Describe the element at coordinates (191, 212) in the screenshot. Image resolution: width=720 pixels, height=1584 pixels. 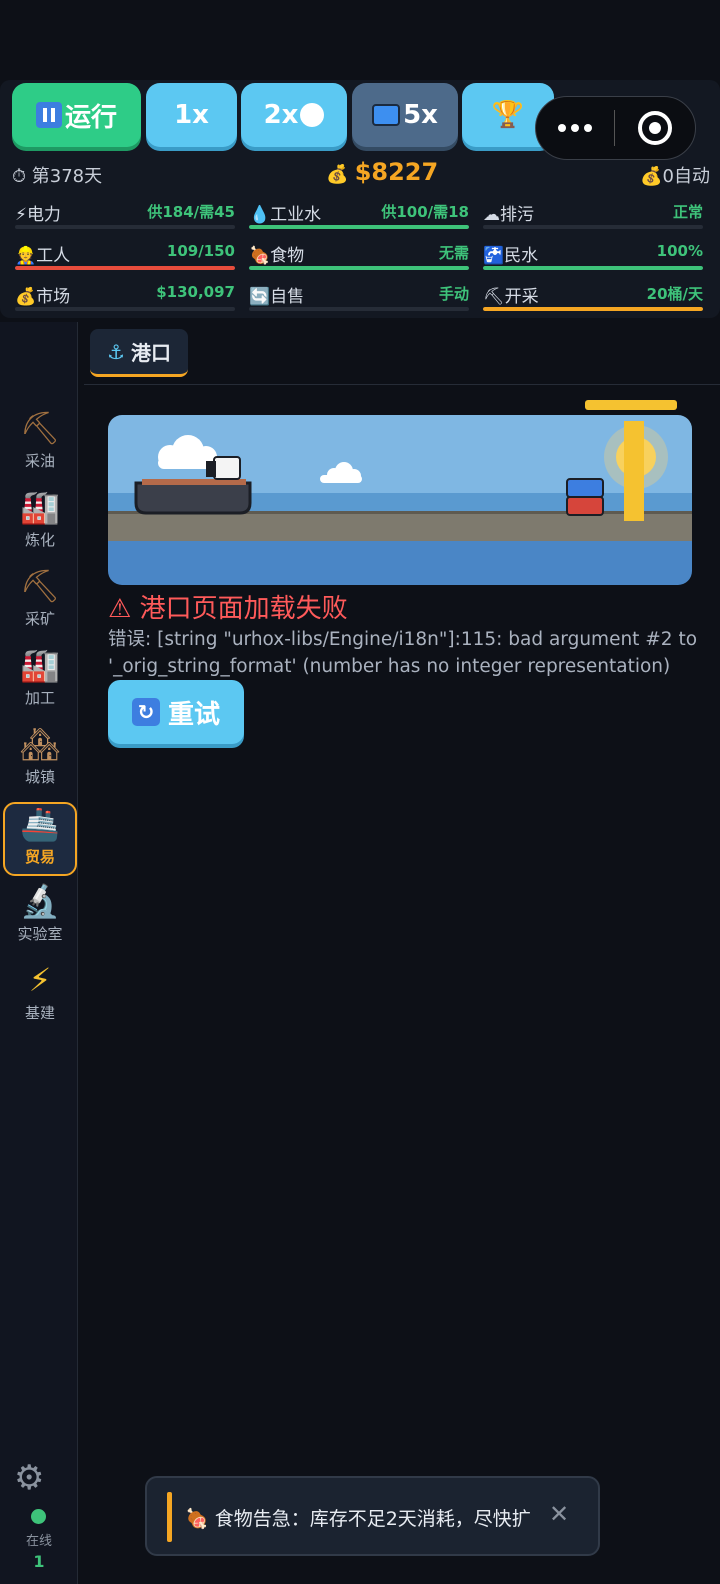
I see `stat-value: 供184/需45` at that location.